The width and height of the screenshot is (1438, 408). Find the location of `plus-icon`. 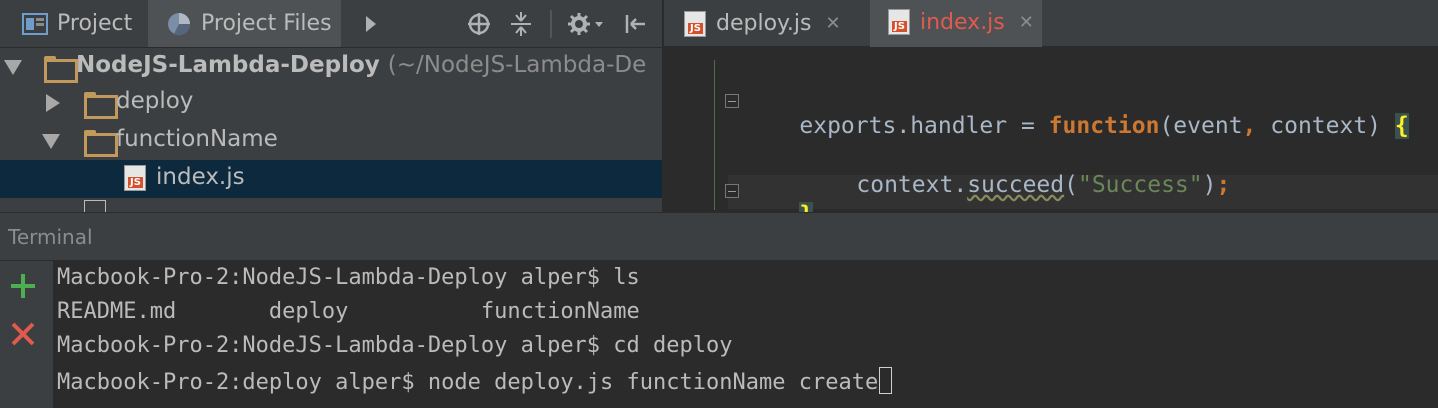

plus-icon is located at coordinates (23, 288).